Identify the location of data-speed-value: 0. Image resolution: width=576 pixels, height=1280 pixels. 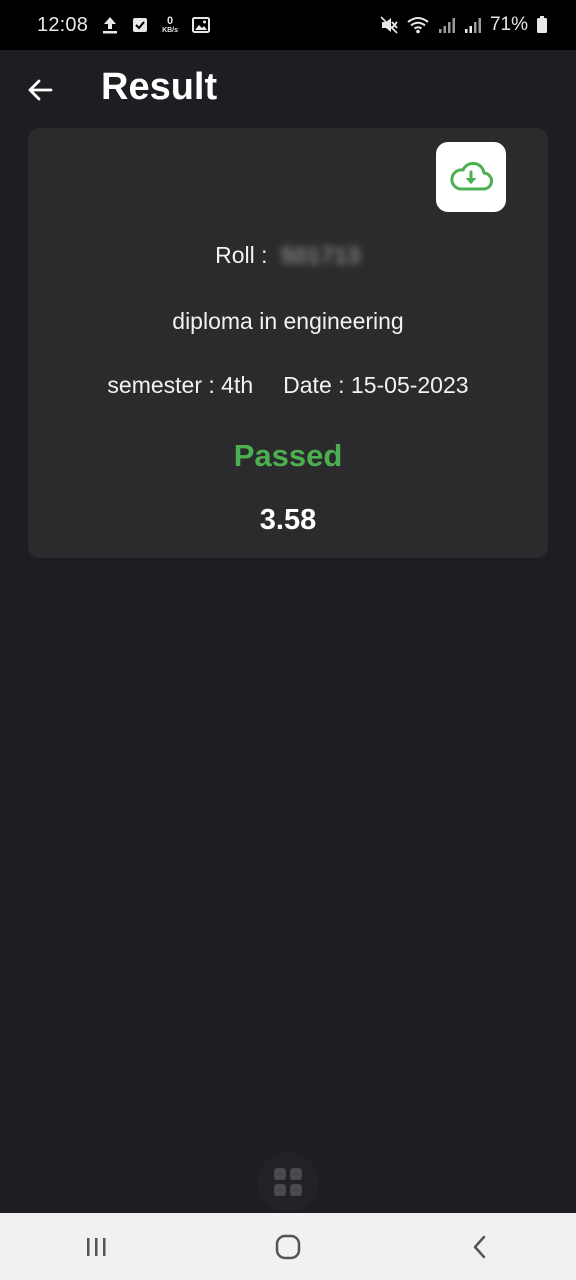
(170, 21).